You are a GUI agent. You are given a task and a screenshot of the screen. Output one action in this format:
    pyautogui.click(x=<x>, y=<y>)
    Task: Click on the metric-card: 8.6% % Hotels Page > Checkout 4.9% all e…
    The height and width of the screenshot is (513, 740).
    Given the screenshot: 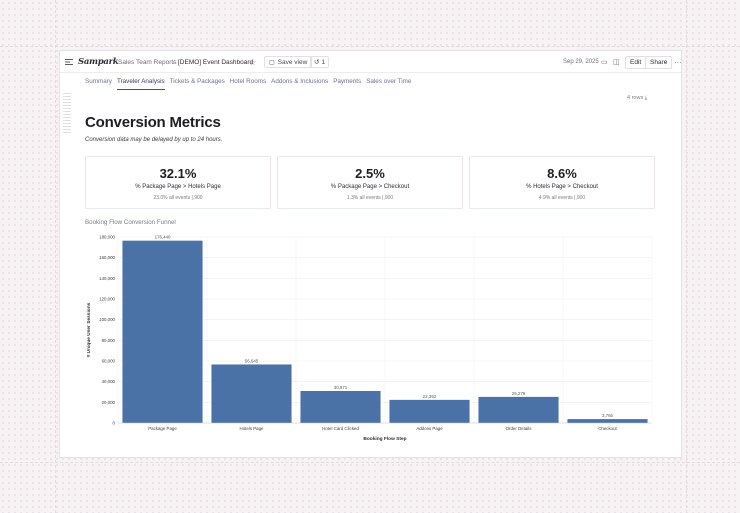 What is the action you would take?
    pyautogui.click(x=562, y=182)
    